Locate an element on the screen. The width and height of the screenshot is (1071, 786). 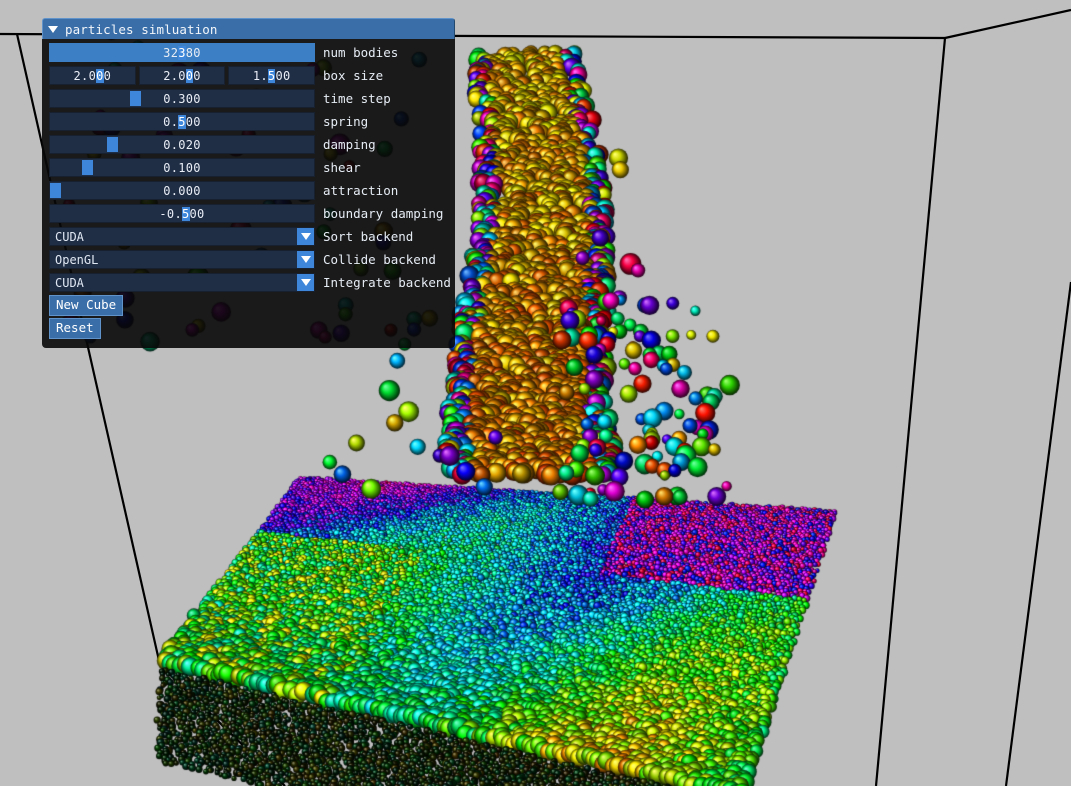
panel-titlebar: particles simluation is located at coordinates (248, 28).